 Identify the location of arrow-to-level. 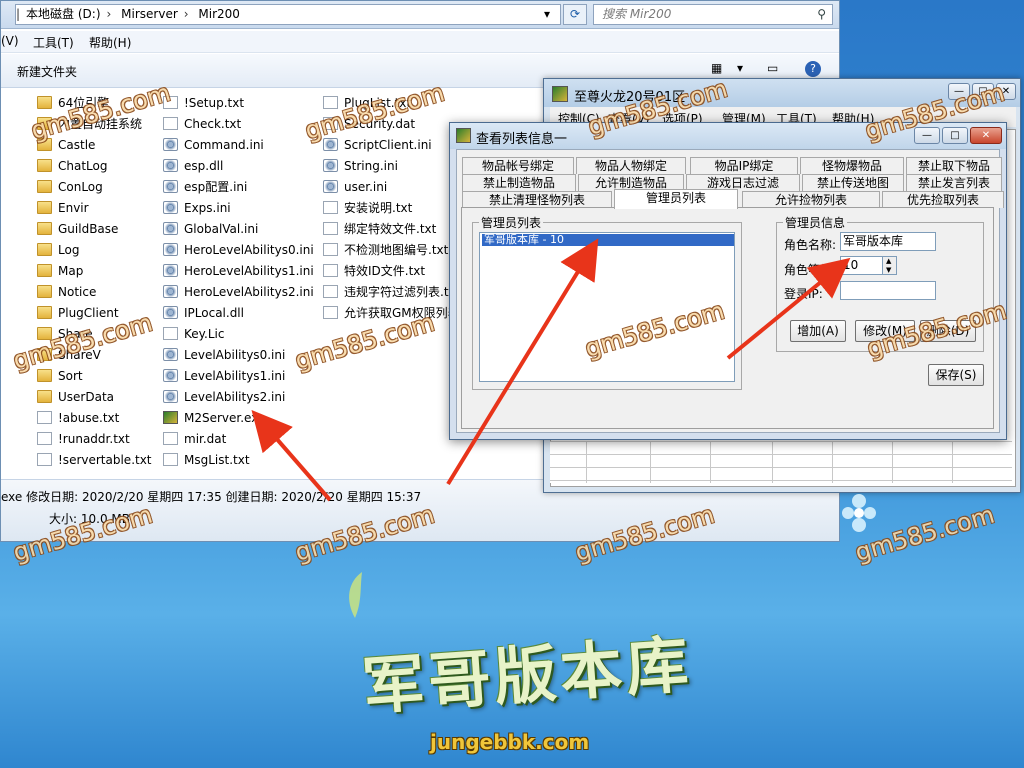
(788, 308).